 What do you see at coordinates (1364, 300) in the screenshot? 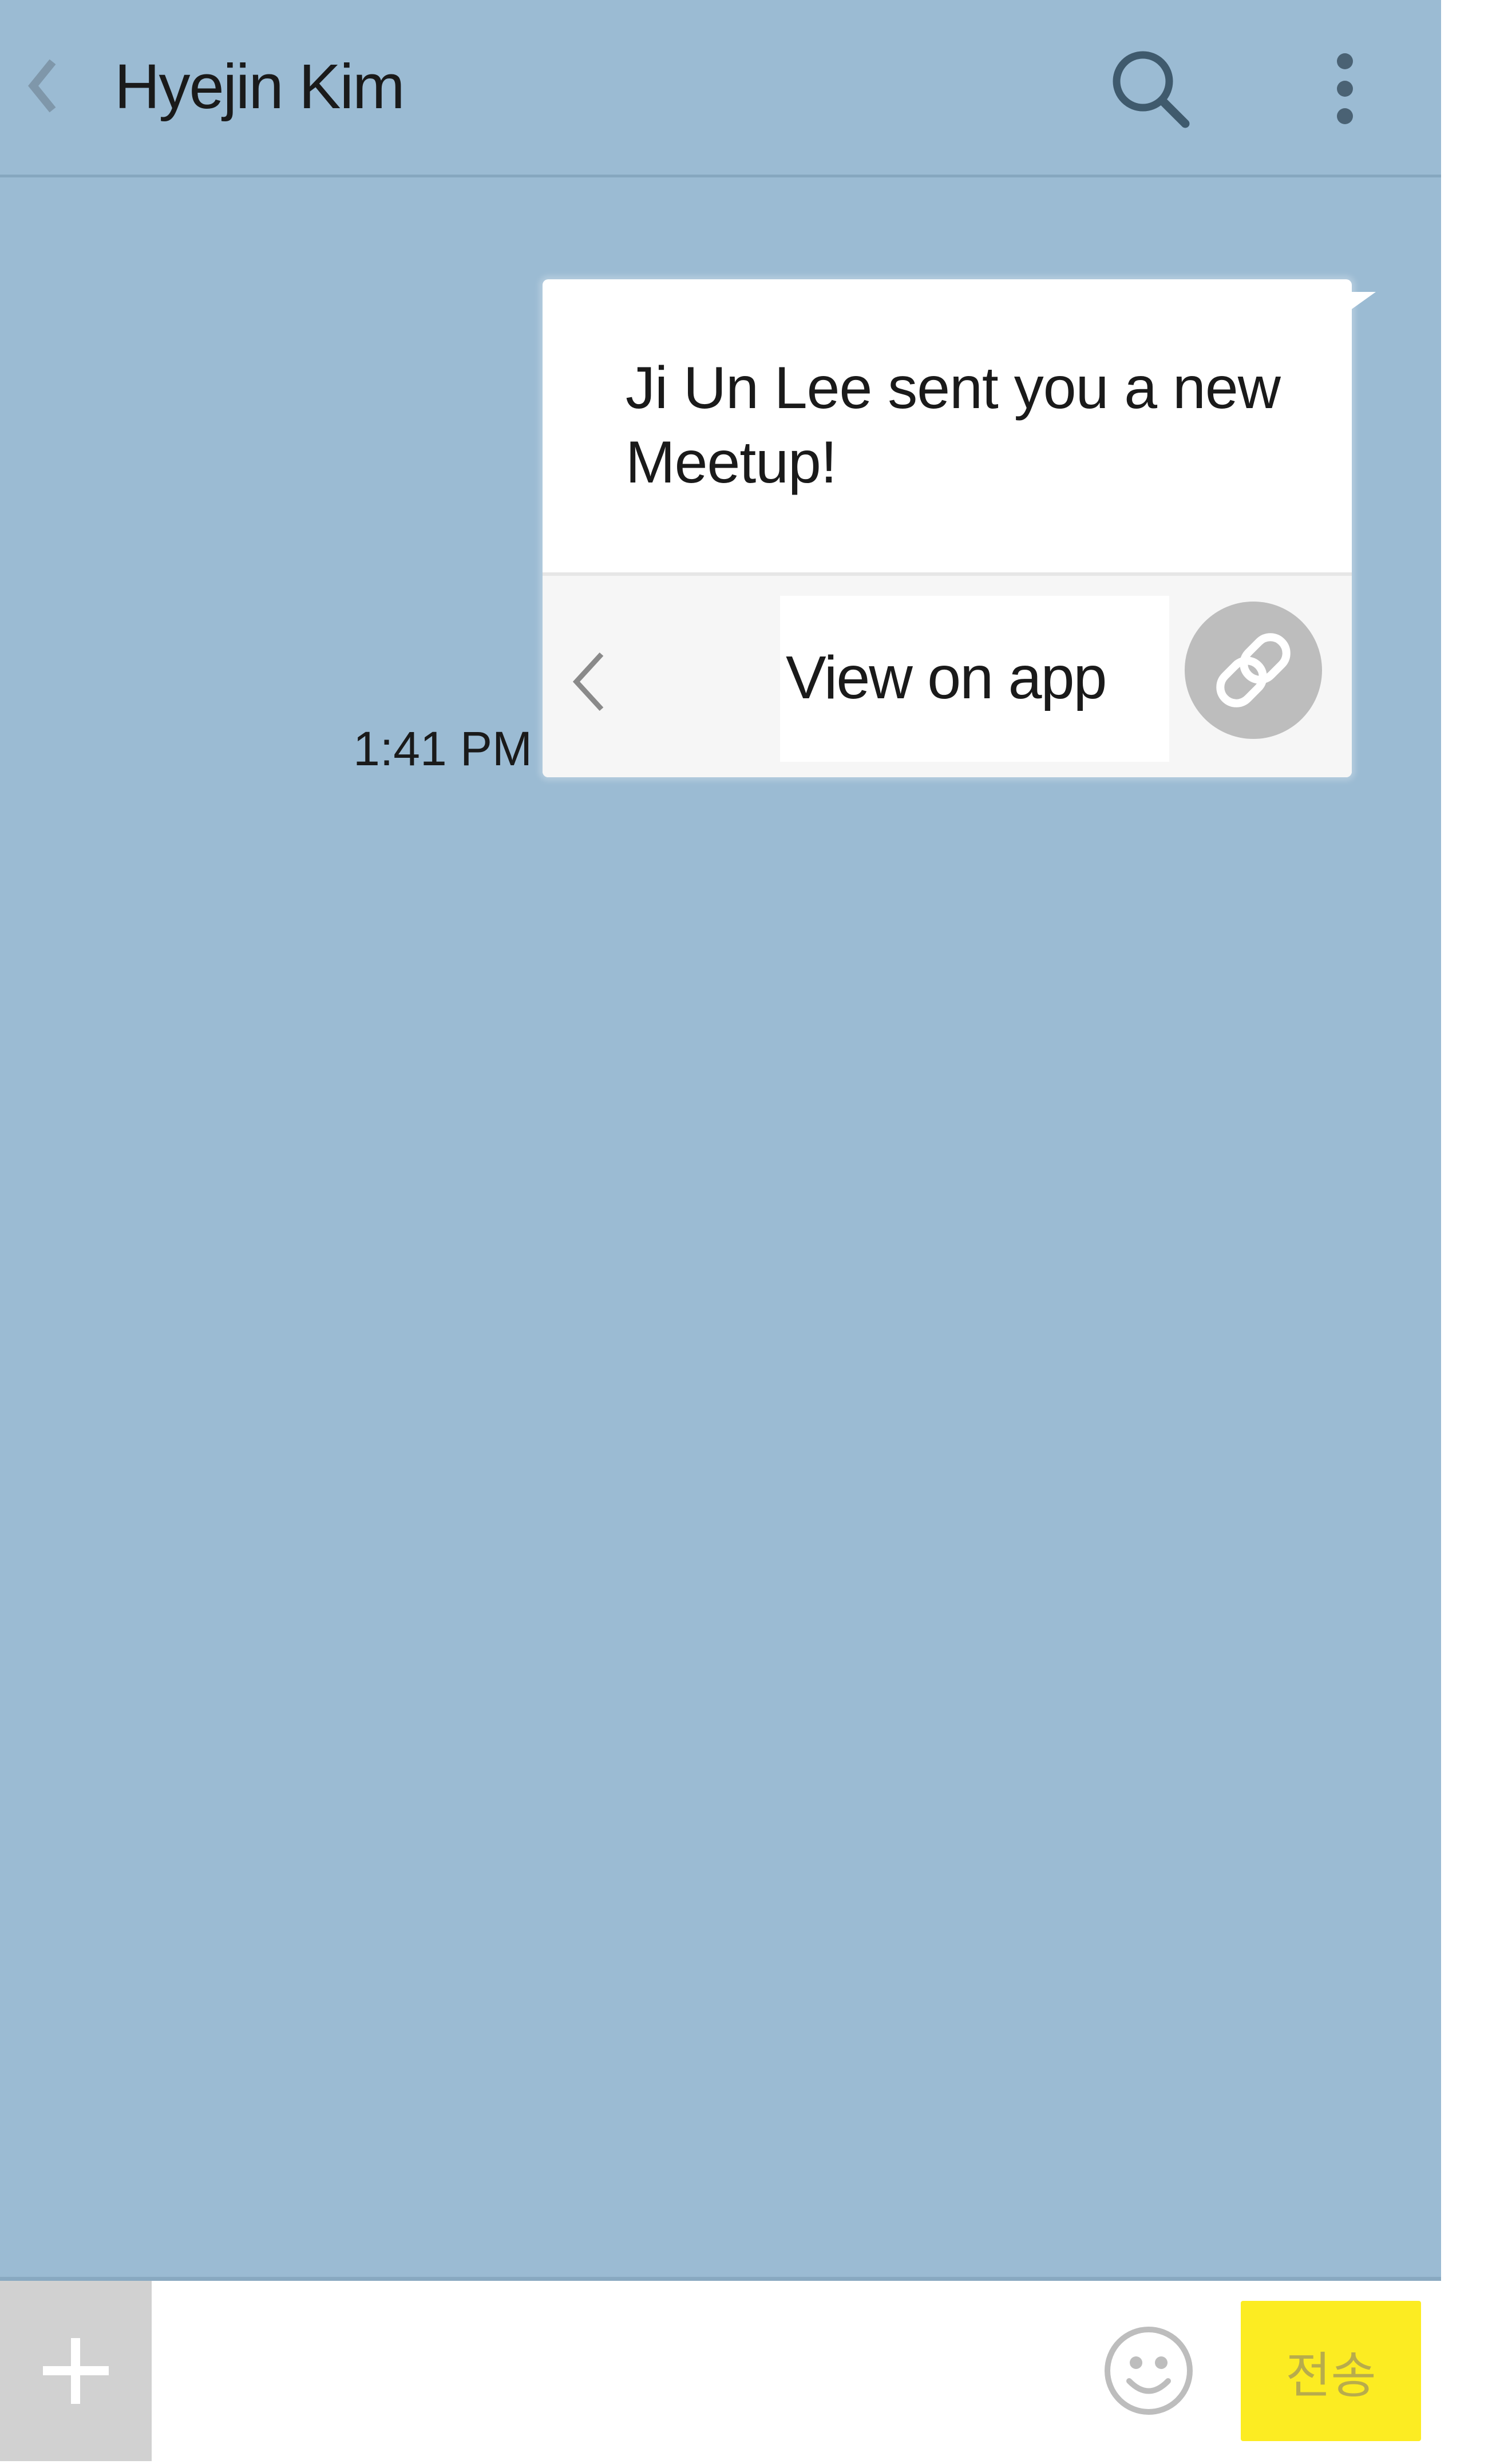
I see `bubble-tail` at bounding box center [1364, 300].